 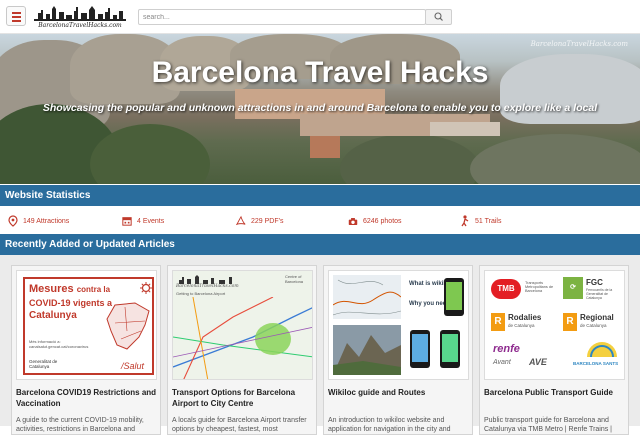 I want to click on sun-logo-icon, so click(x=602, y=350).